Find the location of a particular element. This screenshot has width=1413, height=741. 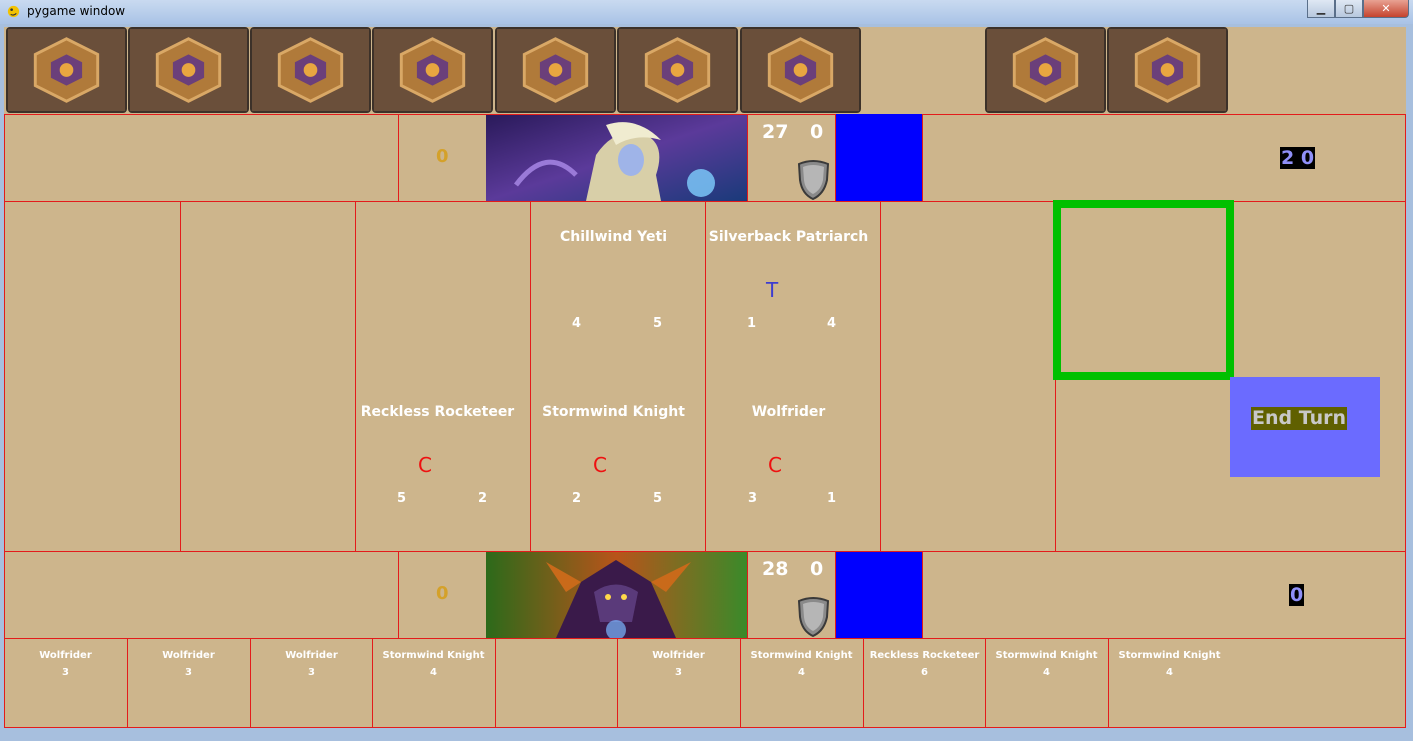

player-info-cell is located at coordinates (201, 595).